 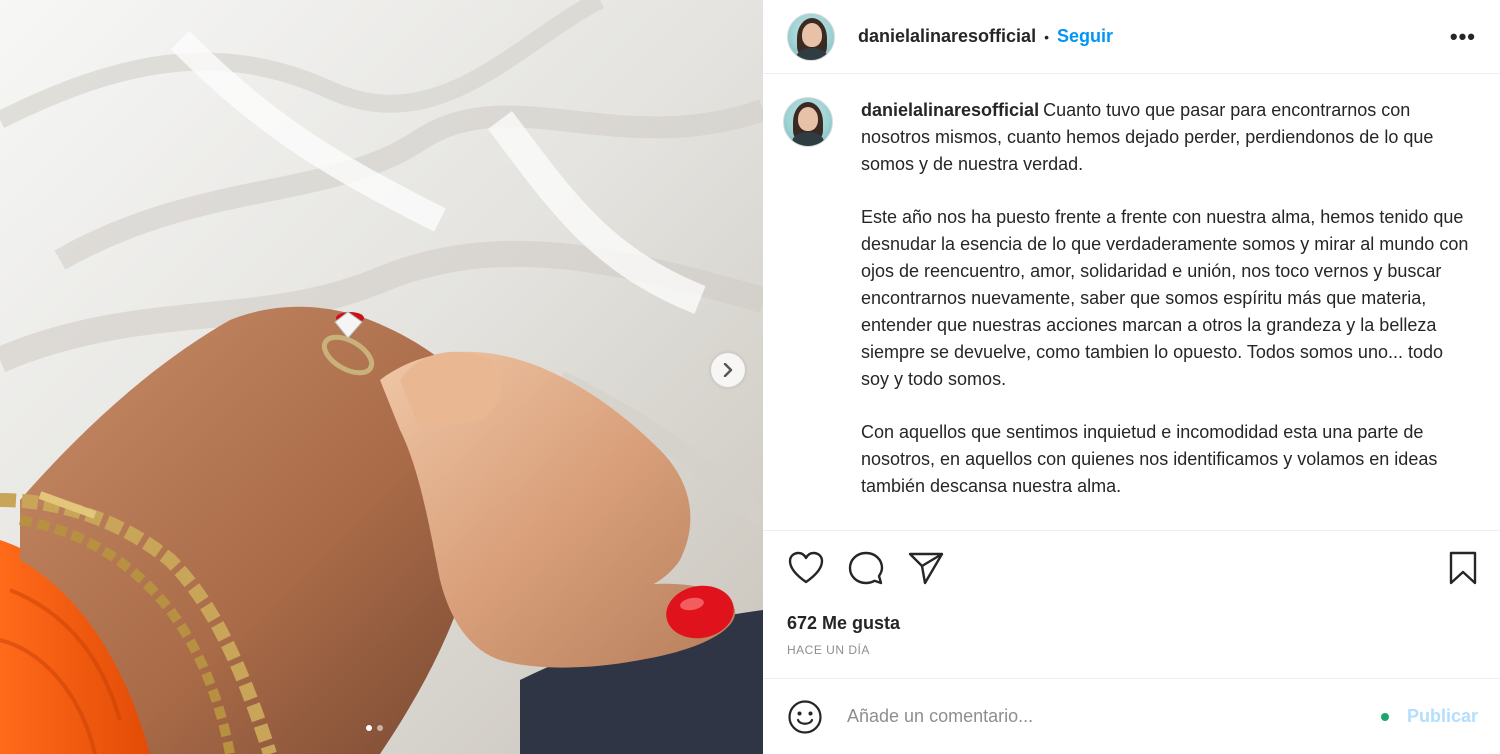 What do you see at coordinates (843, 623) in the screenshot?
I see `like-count: 672 Me gusta` at bounding box center [843, 623].